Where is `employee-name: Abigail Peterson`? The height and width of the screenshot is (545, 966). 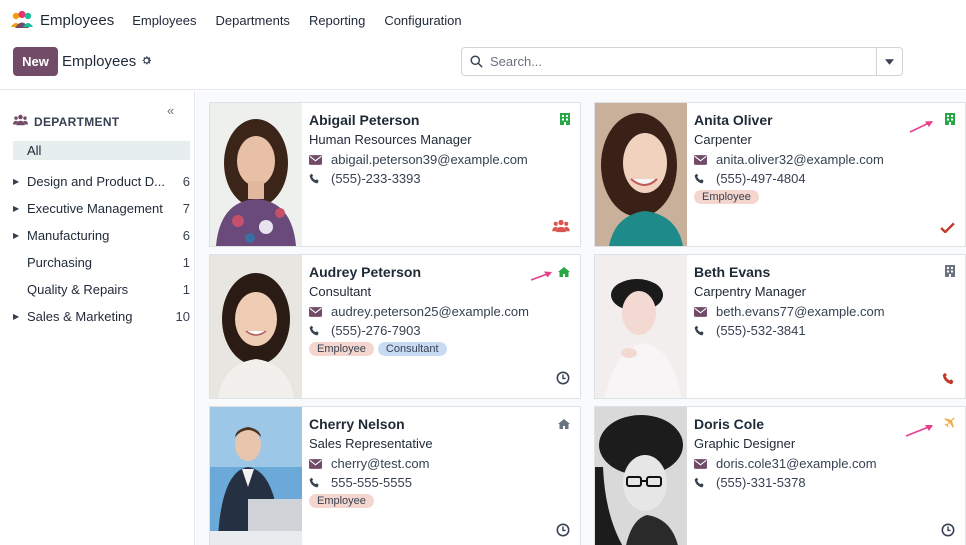
employee-name: Abigail Peterson is located at coordinates (444, 121).